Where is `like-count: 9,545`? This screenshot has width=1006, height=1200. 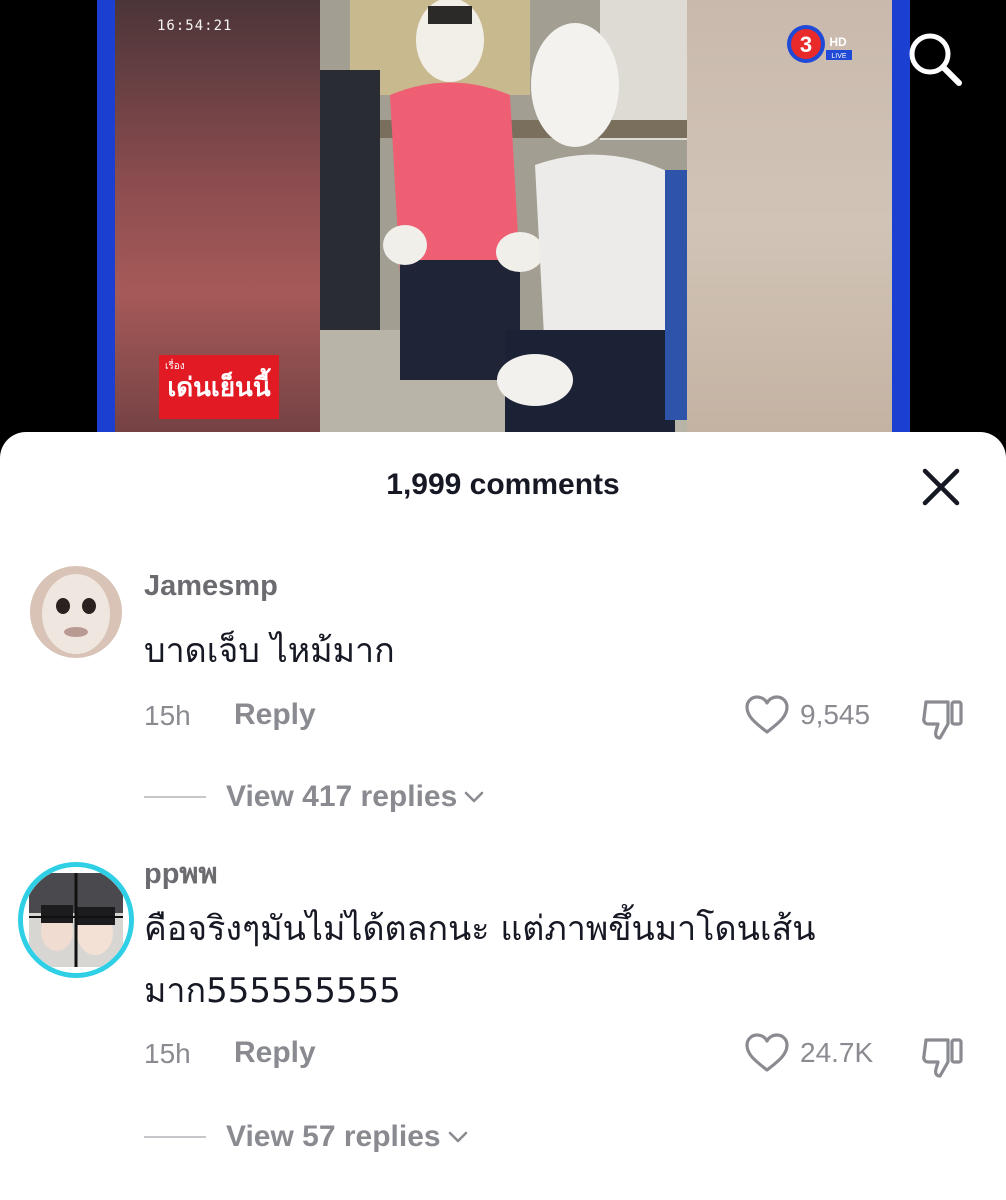
like-count: 9,545 is located at coordinates (835, 714).